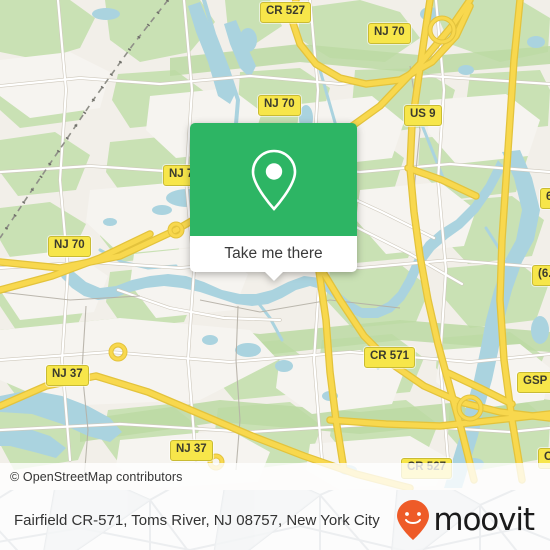 Image resolution: width=550 pixels, height=550 pixels. What do you see at coordinates (275, 476) in the screenshot?
I see `osm-attribution-bar: © OpenStreetMap contributors` at bounding box center [275, 476].